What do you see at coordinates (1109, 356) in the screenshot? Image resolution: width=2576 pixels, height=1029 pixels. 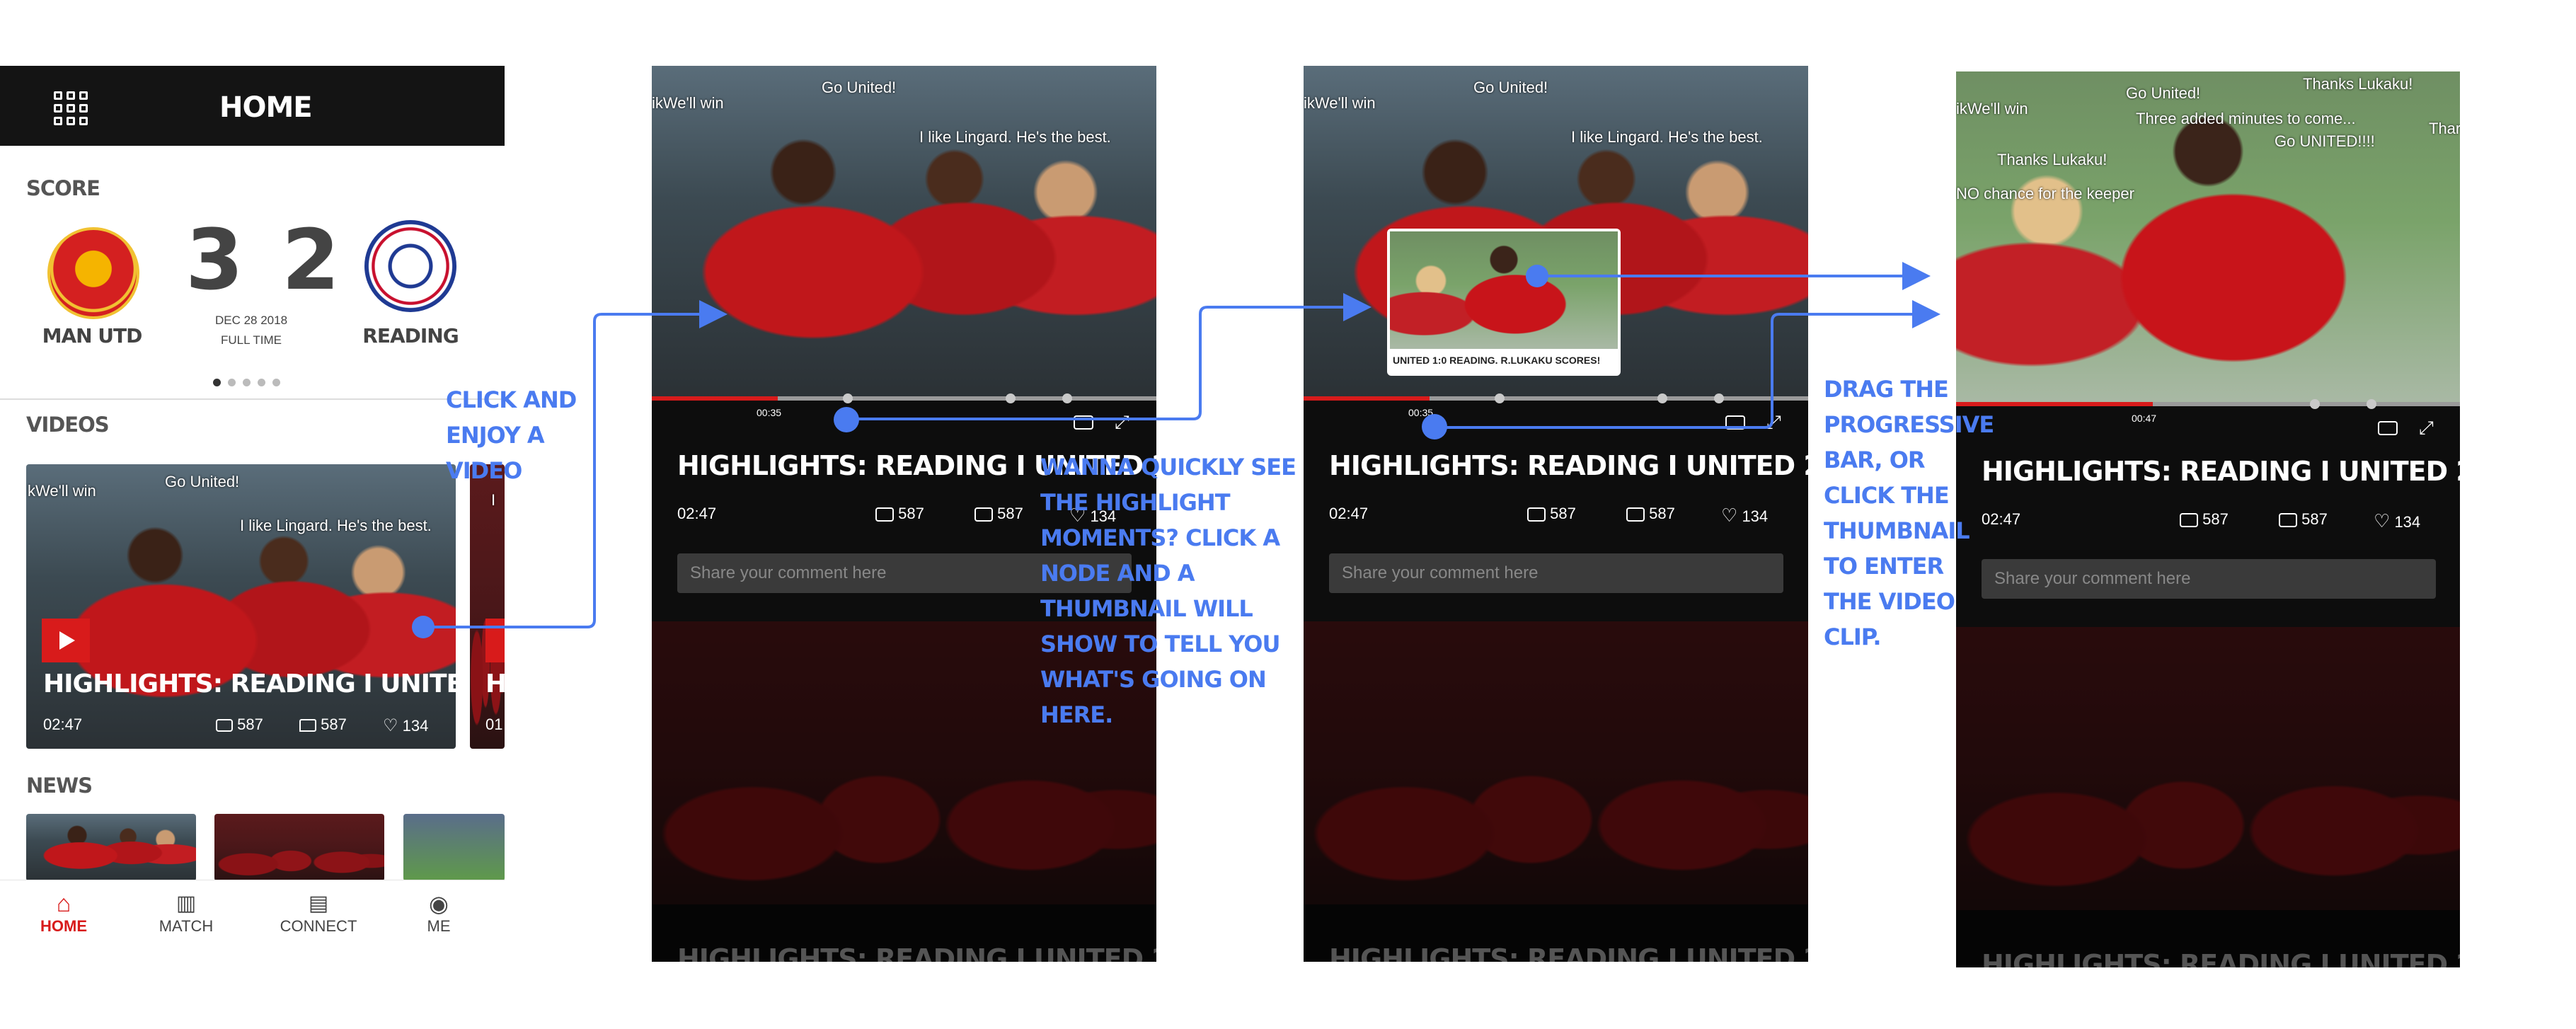 I see `arrow-to-thumbnail` at bounding box center [1109, 356].